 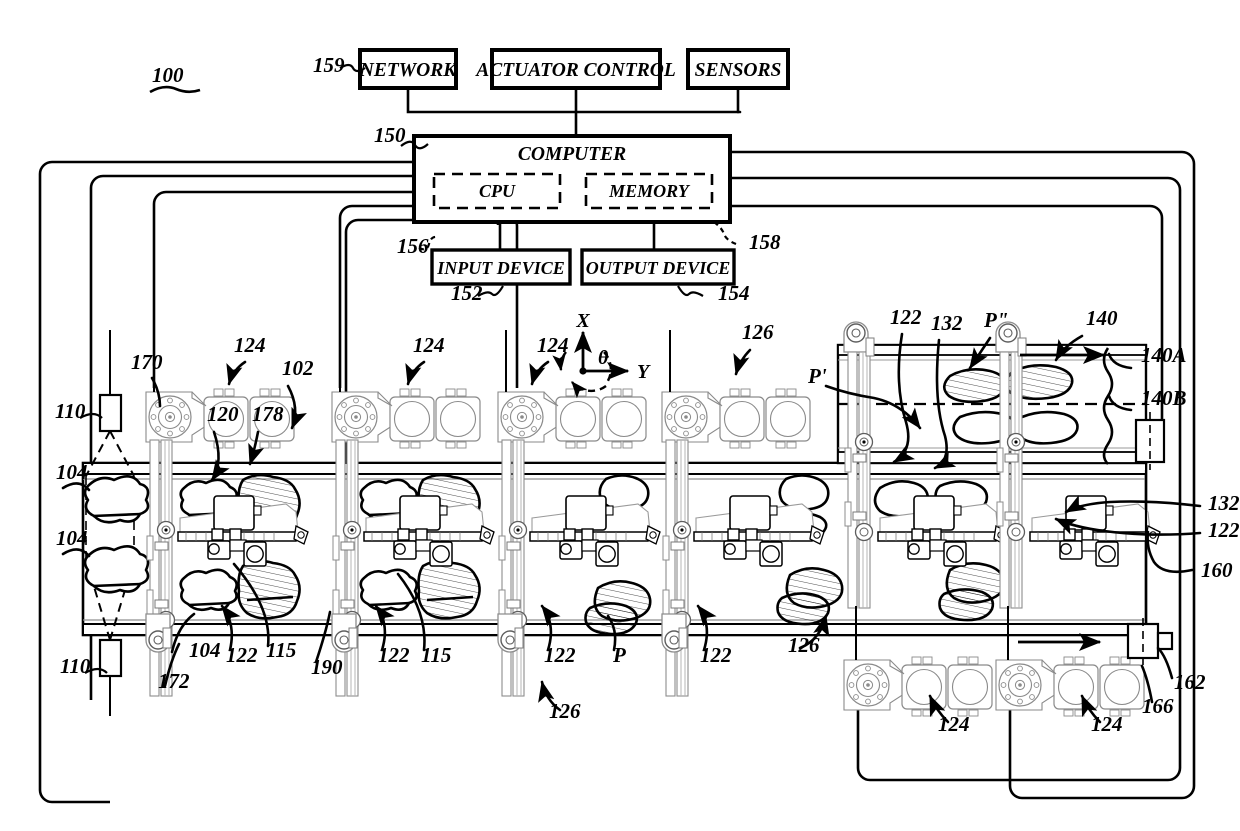 What do you see at coordinates (268, 414) in the screenshot?
I see `callout-178: 178` at bounding box center [268, 414].